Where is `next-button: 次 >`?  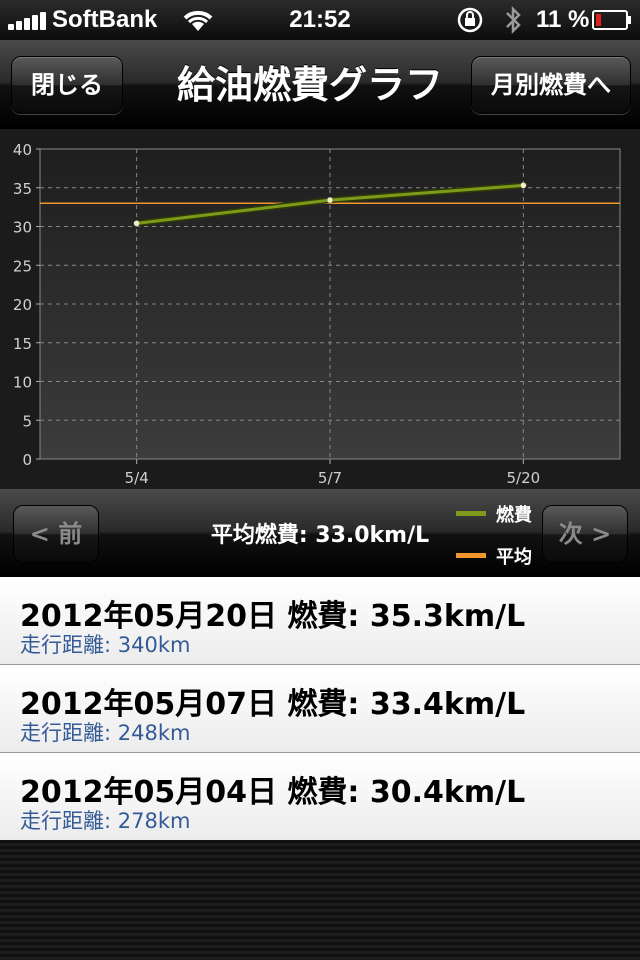
next-button: 次 > is located at coordinates (585, 534).